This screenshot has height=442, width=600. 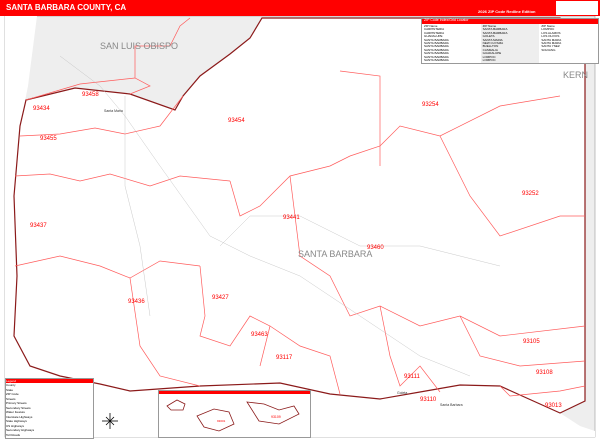 What do you see at coordinates (436, 60) in the screenshot?
I see `zip-table-row: SANTA BARBARA` at bounding box center [436, 60].